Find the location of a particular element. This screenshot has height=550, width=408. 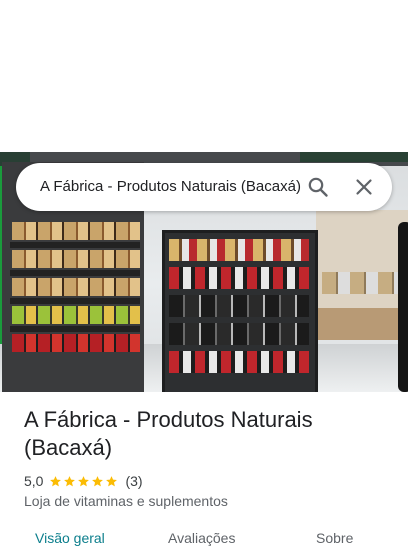

photo-counter is located at coordinates (362, 324).